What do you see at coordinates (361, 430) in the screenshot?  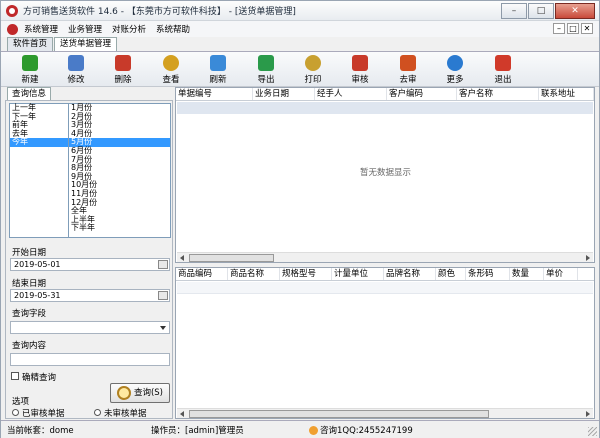 I see `qq-contact: 咨询1QQ:2455247199` at bounding box center [361, 430].